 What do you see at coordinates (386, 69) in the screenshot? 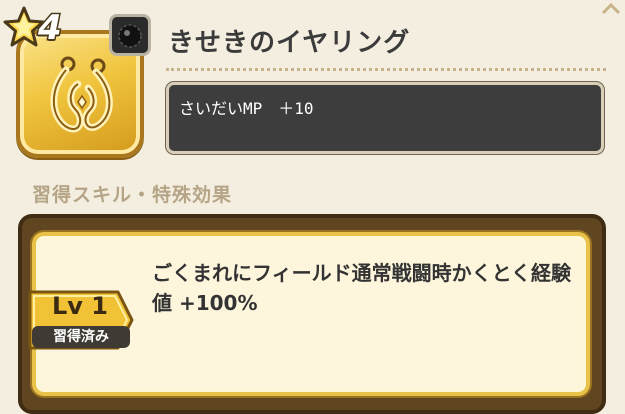
I see `divider` at bounding box center [386, 69].